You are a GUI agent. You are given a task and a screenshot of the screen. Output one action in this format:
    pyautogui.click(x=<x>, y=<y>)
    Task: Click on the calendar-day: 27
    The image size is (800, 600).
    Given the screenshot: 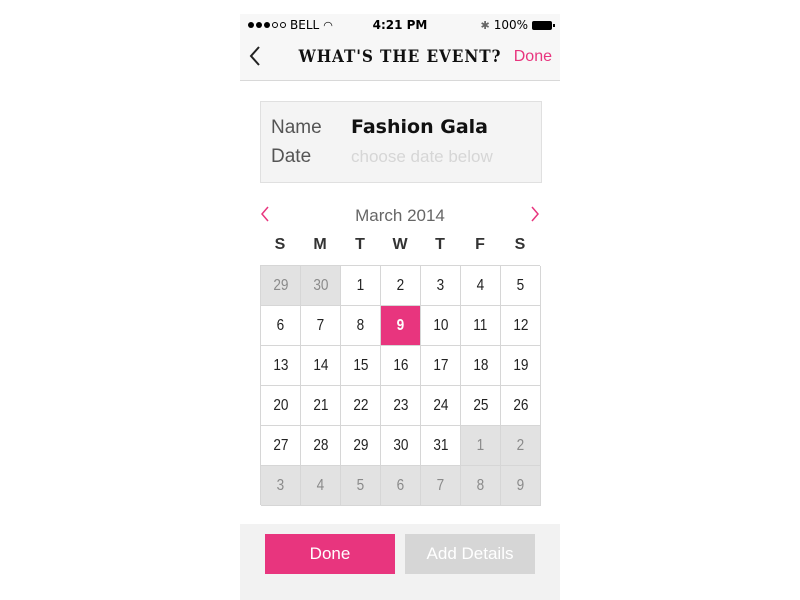 What is the action you would take?
    pyautogui.click(x=281, y=446)
    